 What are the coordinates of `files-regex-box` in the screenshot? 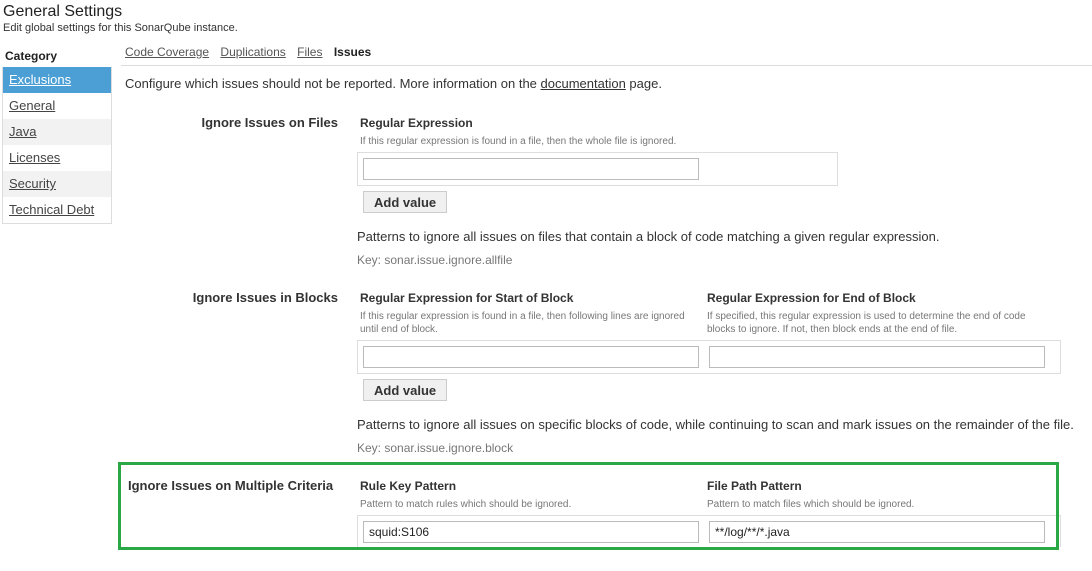 It's located at (597, 169).